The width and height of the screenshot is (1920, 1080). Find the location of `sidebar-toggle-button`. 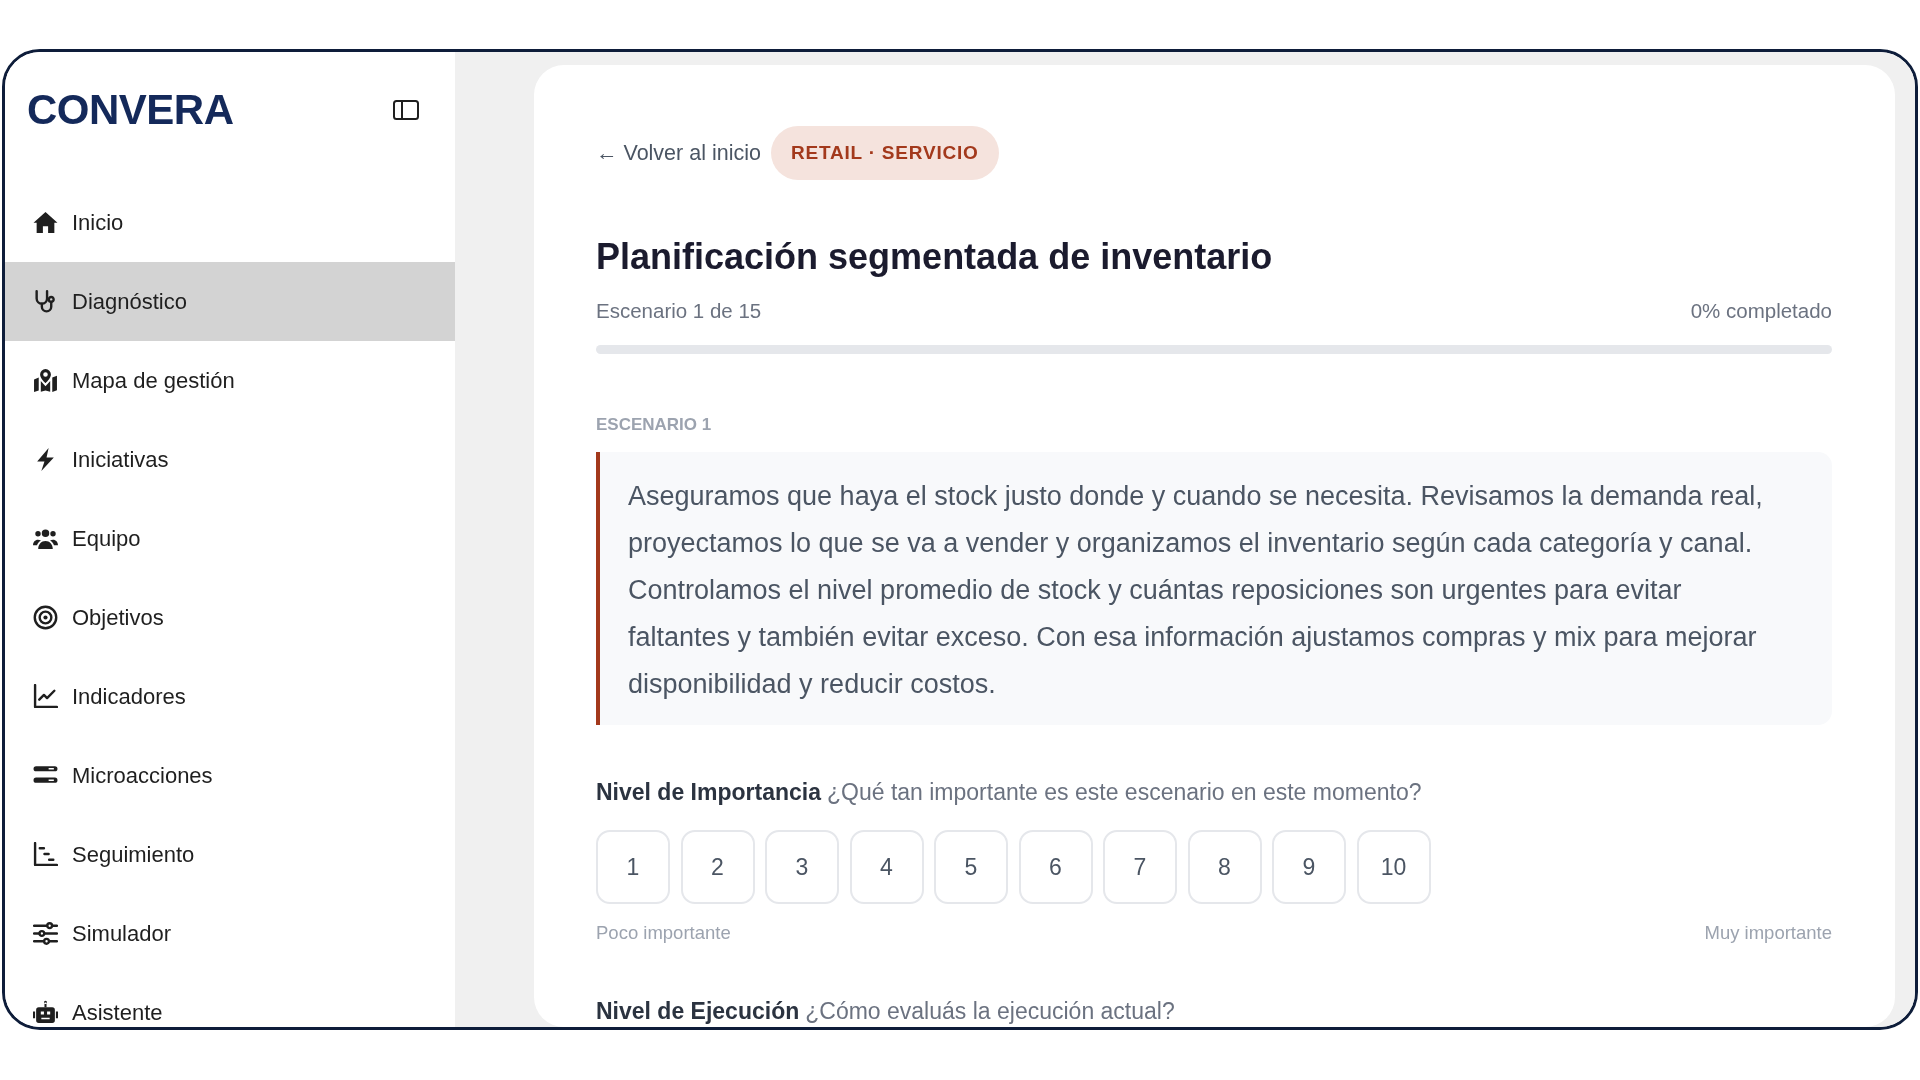

sidebar-toggle-button is located at coordinates (406, 110).